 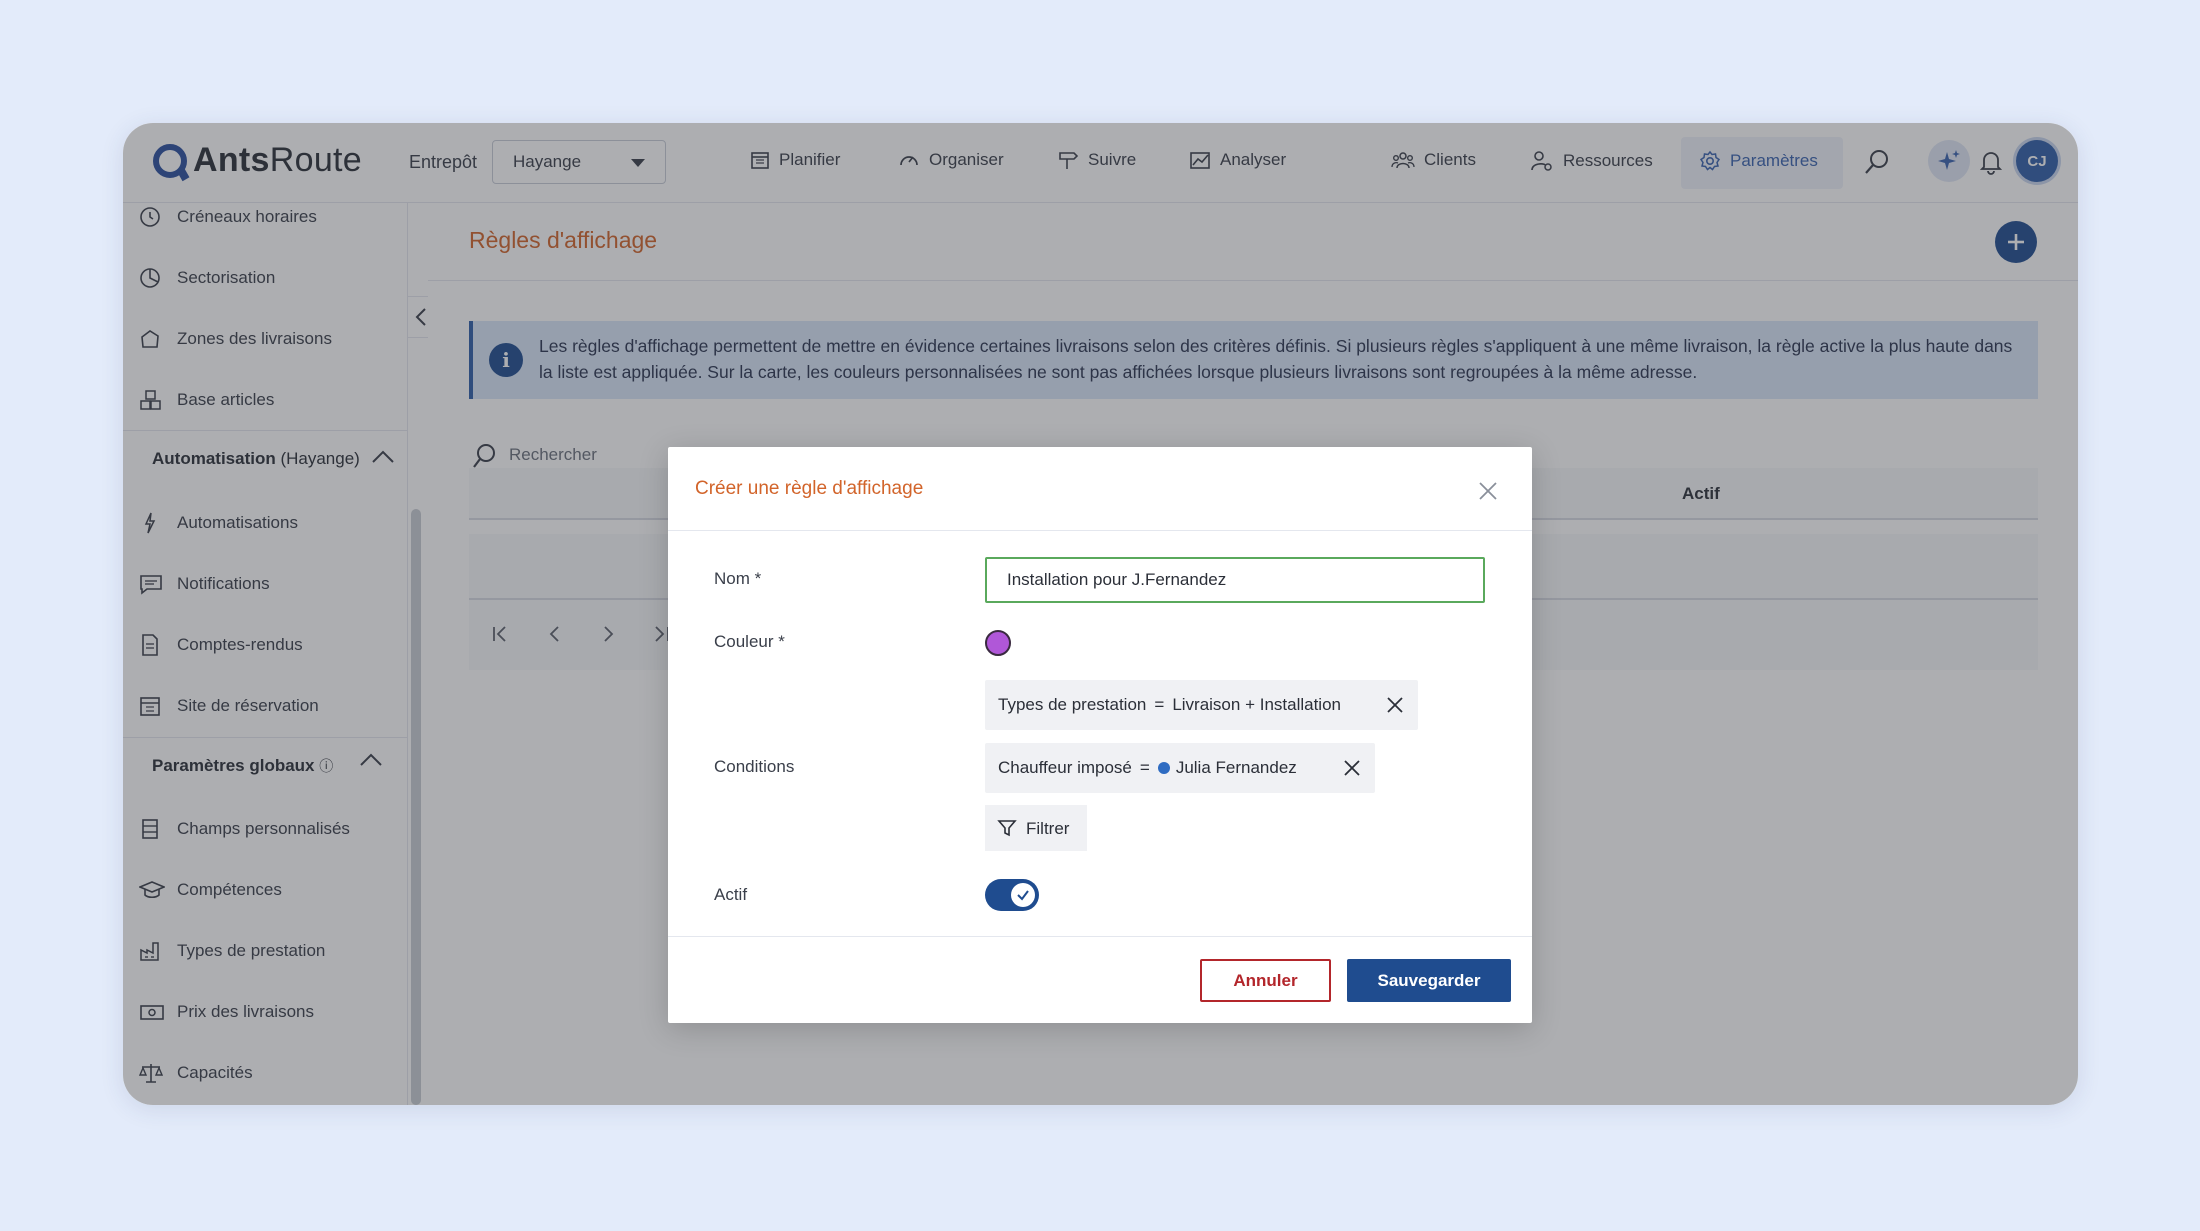 I want to click on dialog-title: Créer une règle d'affichage, so click(x=809, y=488).